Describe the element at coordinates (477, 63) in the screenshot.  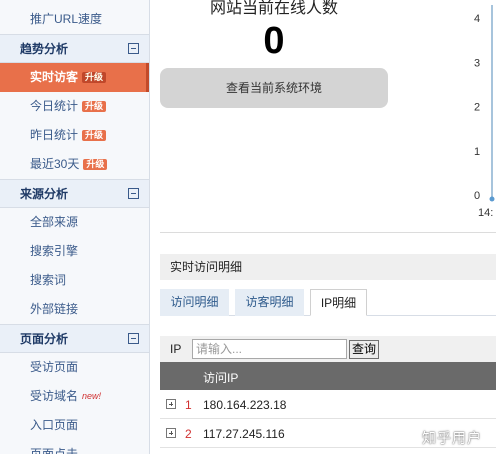
I see `chart-y-tick-label: 3` at that location.